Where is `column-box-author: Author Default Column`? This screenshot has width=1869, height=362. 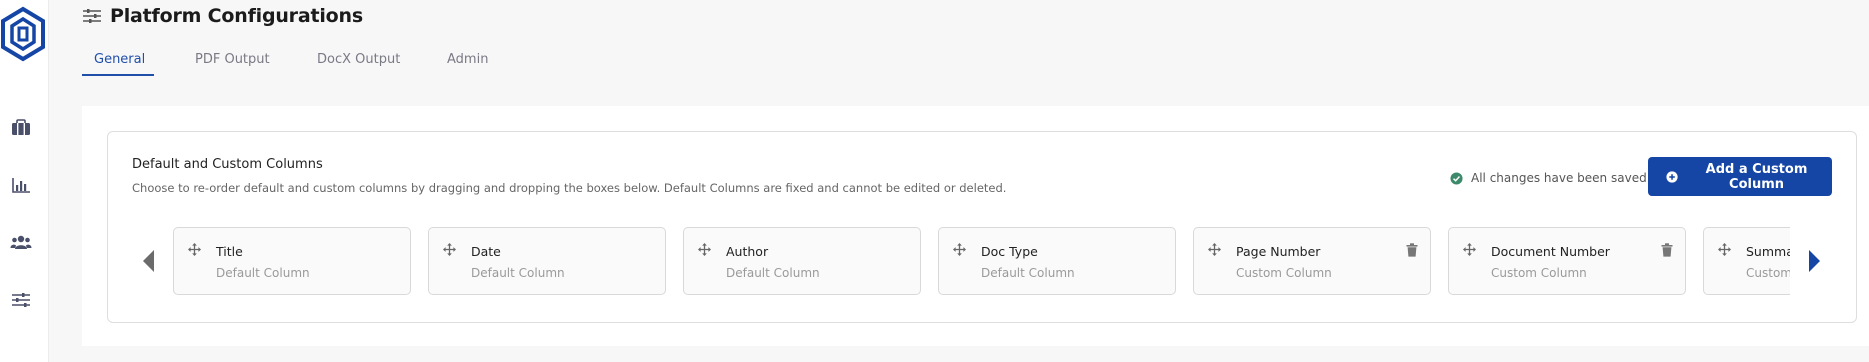
column-box-author: Author Default Column is located at coordinates (802, 261).